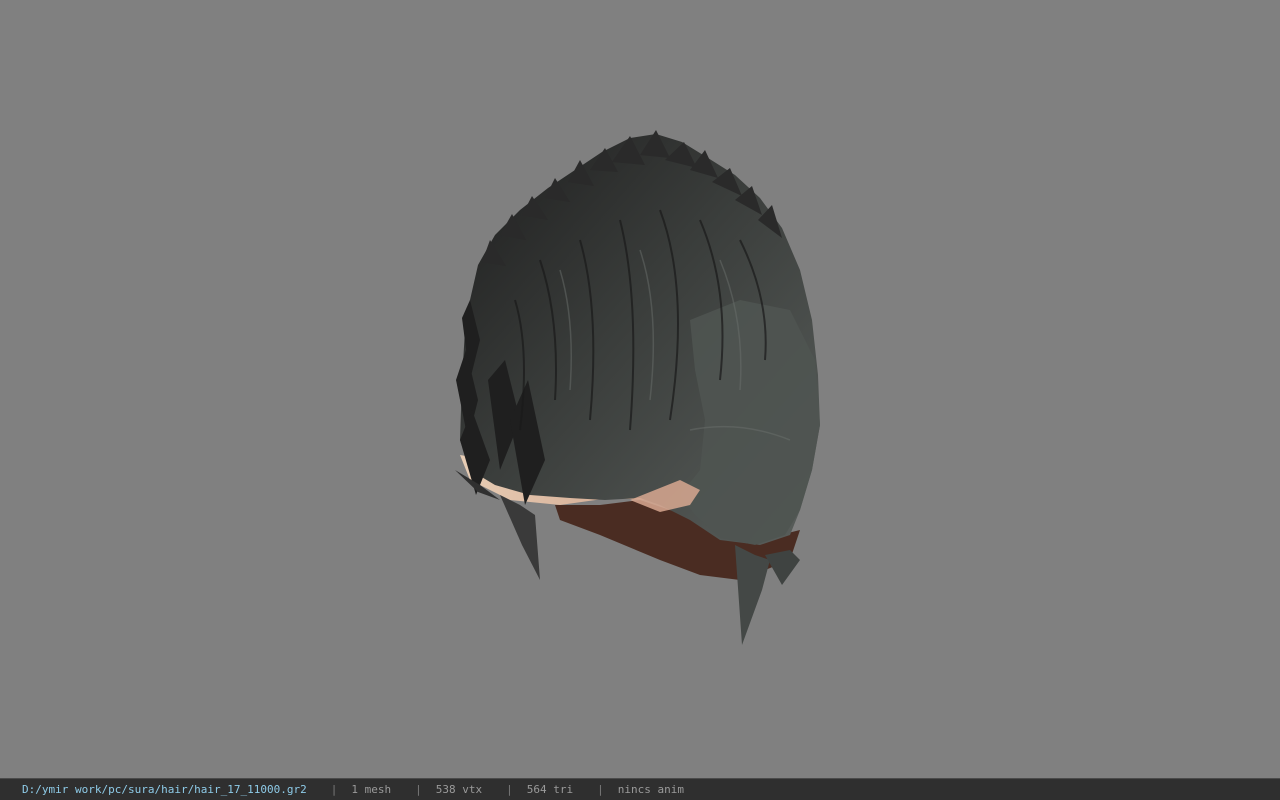 The height and width of the screenshot is (800, 1280). What do you see at coordinates (459, 789) in the screenshot?
I see `vertex-count: 538 vtx` at bounding box center [459, 789].